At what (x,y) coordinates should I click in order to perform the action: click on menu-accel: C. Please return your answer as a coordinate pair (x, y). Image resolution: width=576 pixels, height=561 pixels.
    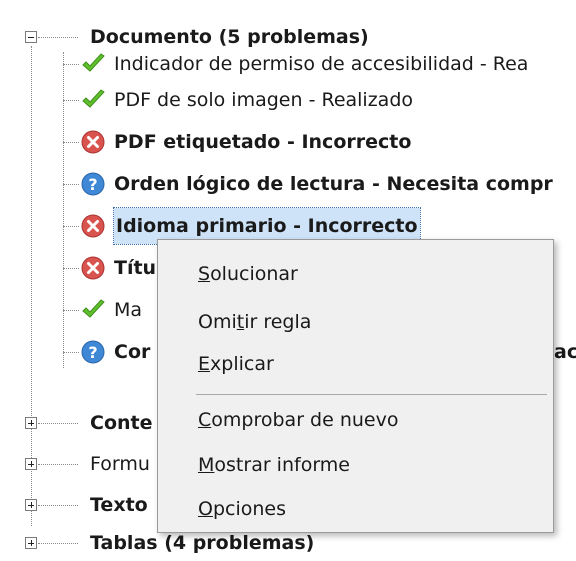
    Looking at the image, I should click on (205, 420).